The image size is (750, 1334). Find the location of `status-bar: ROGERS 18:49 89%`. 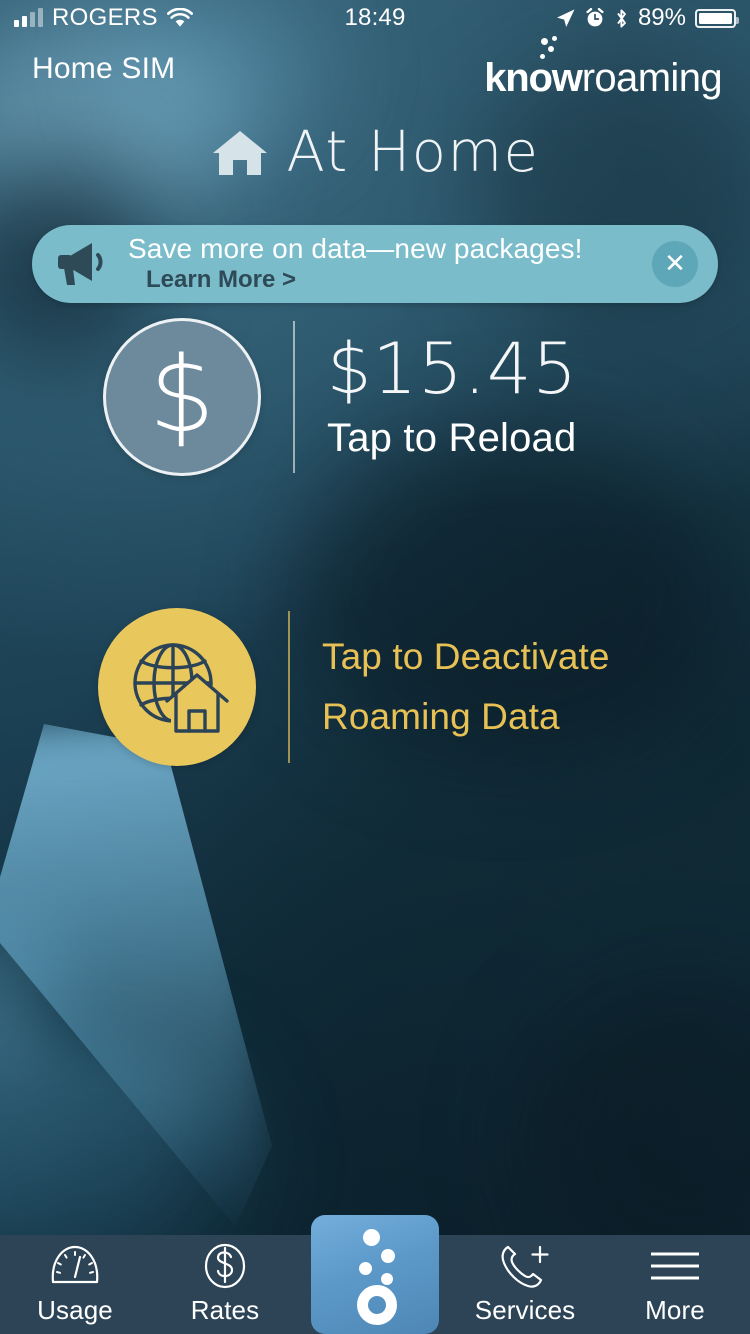

status-bar: ROGERS 18:49 89% is located at coordinates (375, 18).